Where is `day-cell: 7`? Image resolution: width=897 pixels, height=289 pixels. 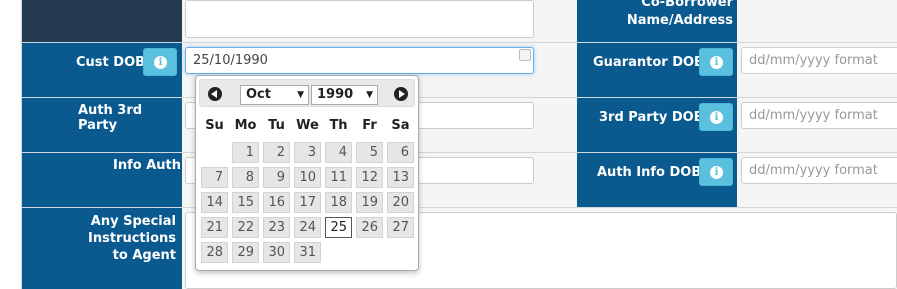
day-cell: 7 is located at coordinates (214, 177).